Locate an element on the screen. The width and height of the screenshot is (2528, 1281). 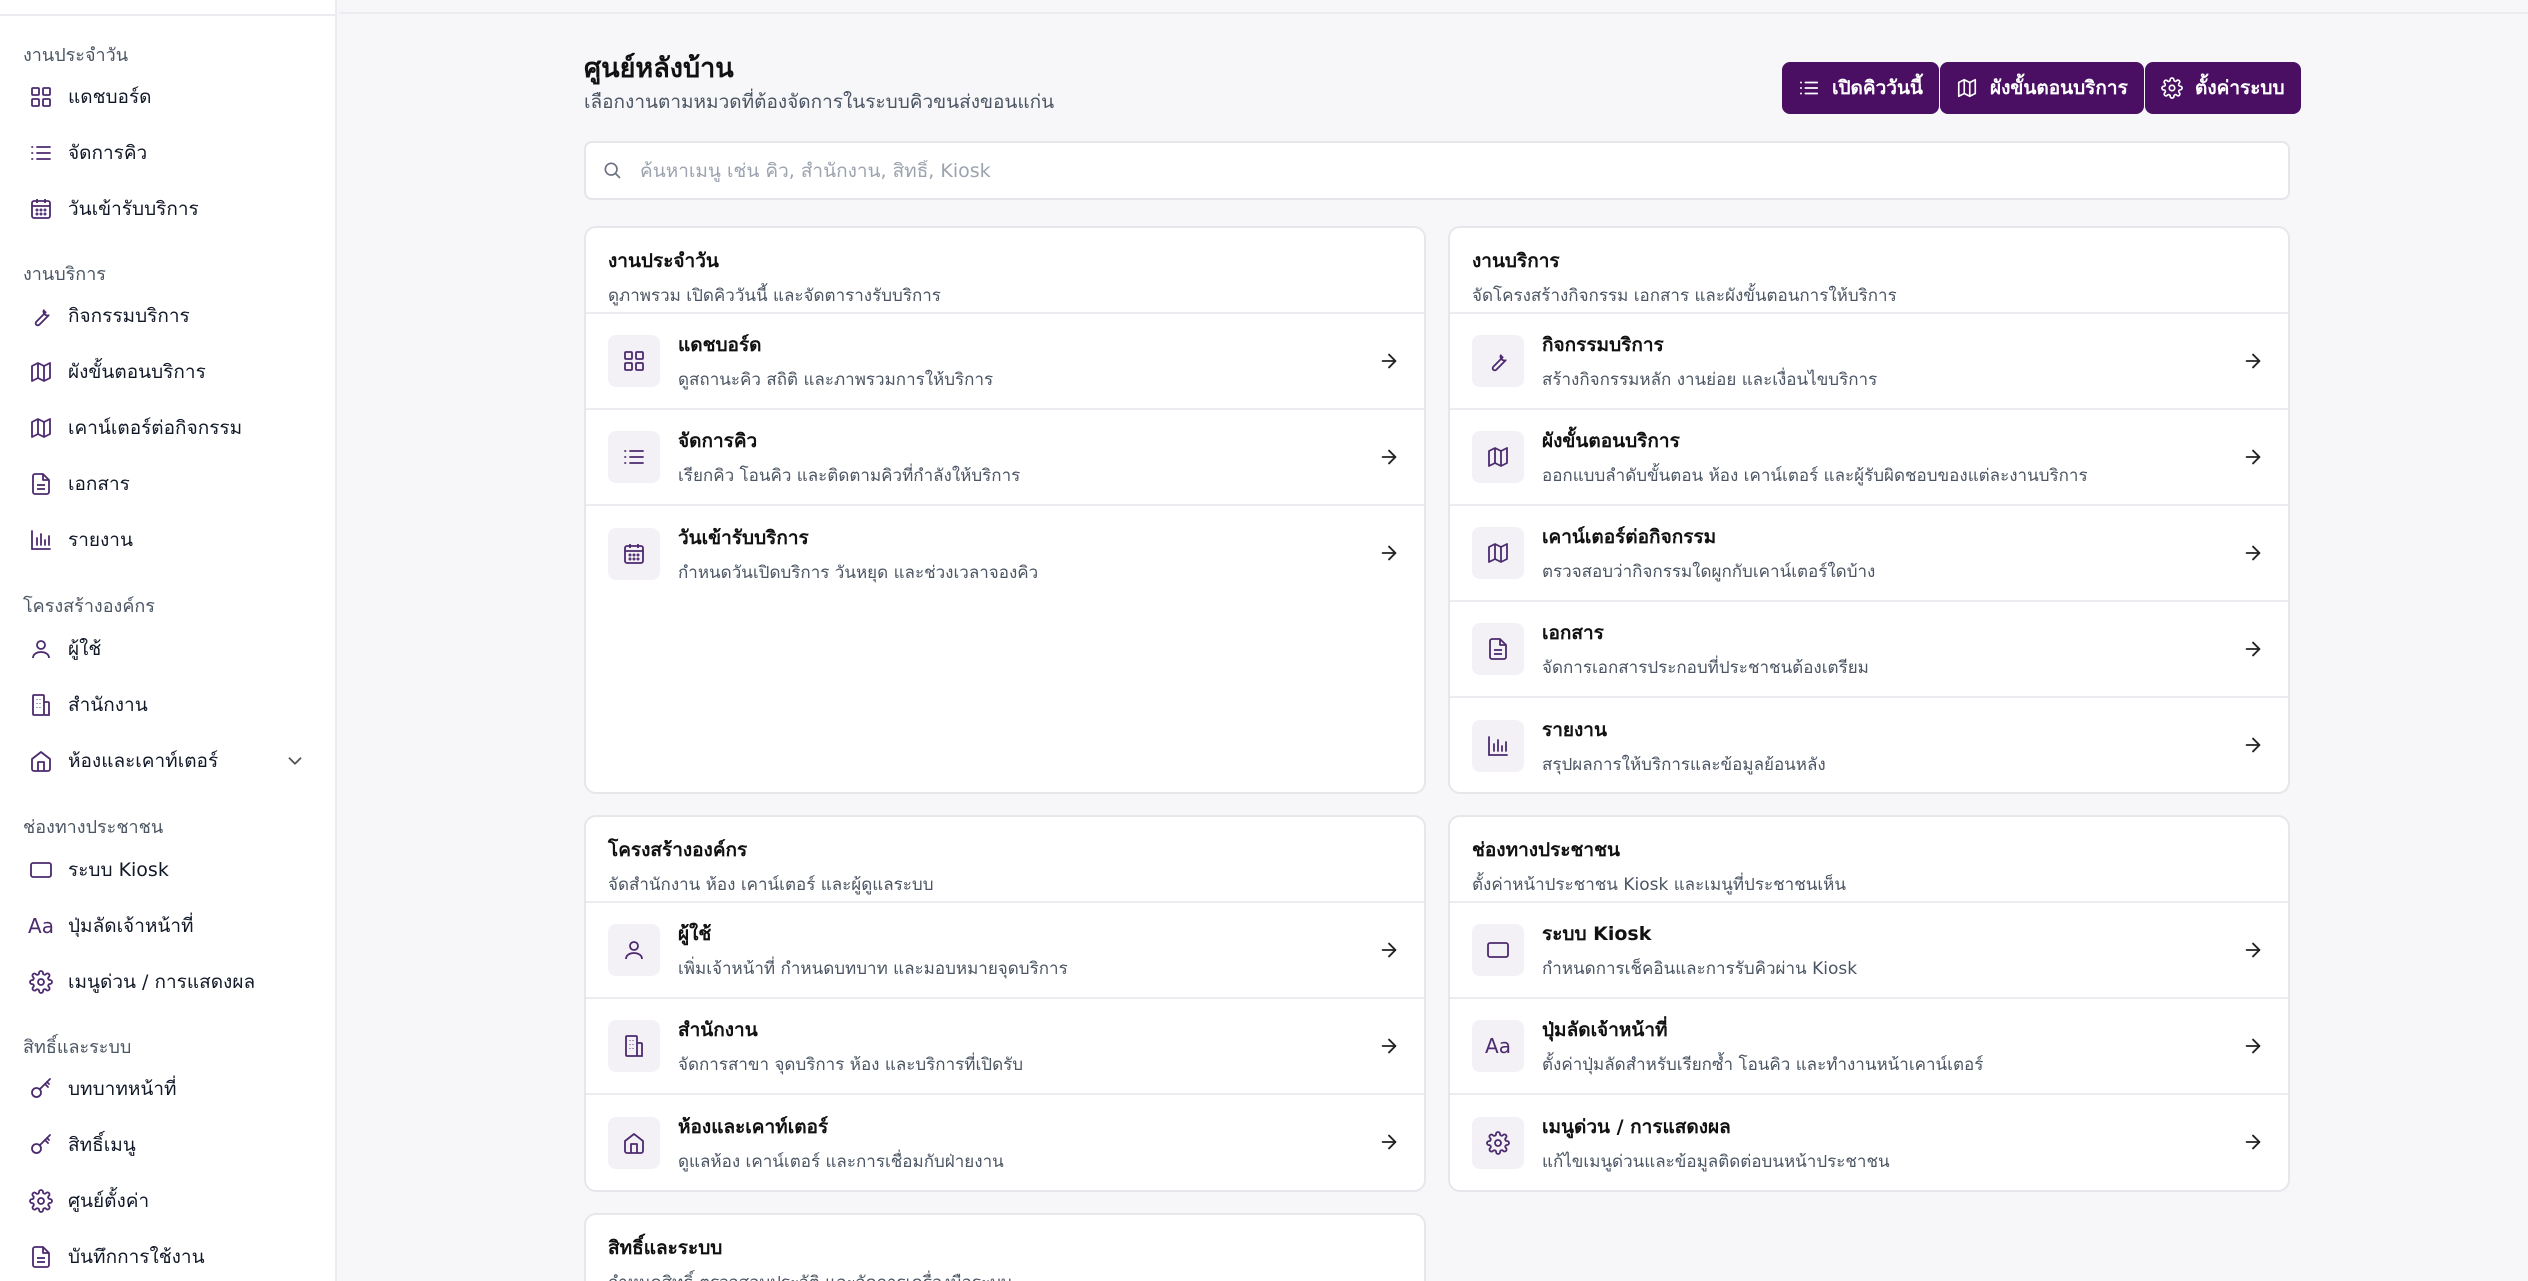
row-title: ผู้ใช้ is located at coordinates (695, 933).